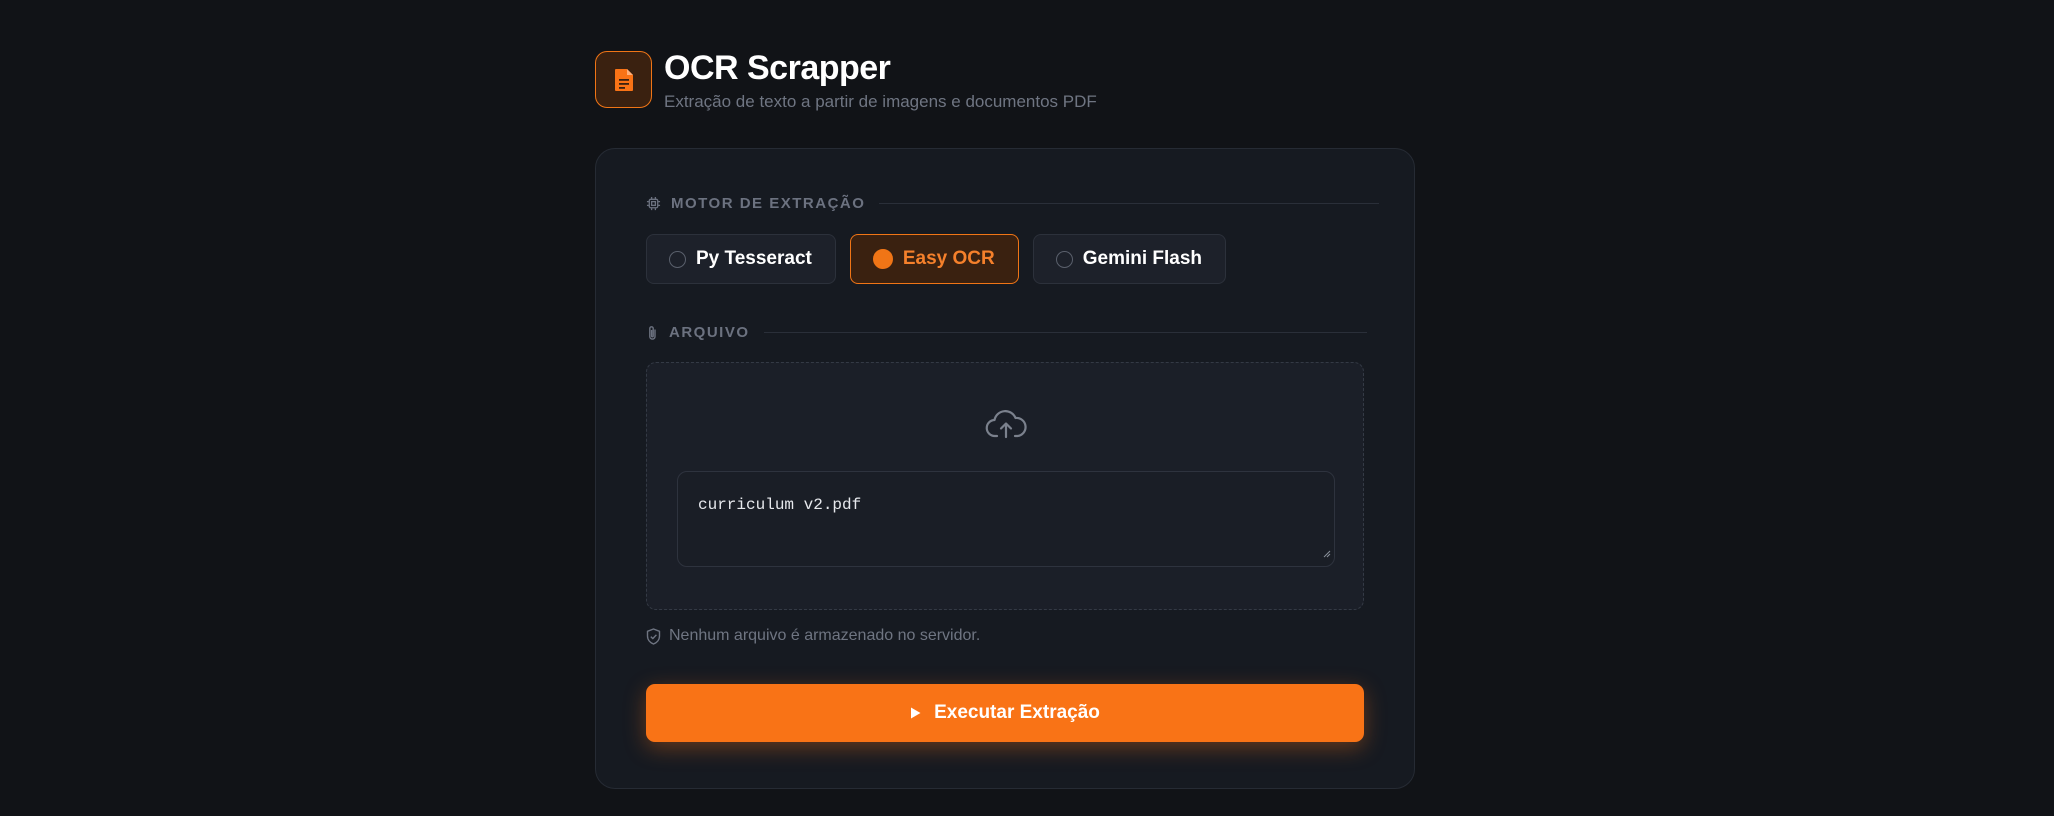  I want to click on engine-option-py-tesseract: Py Tesseract, so click(741, 259).